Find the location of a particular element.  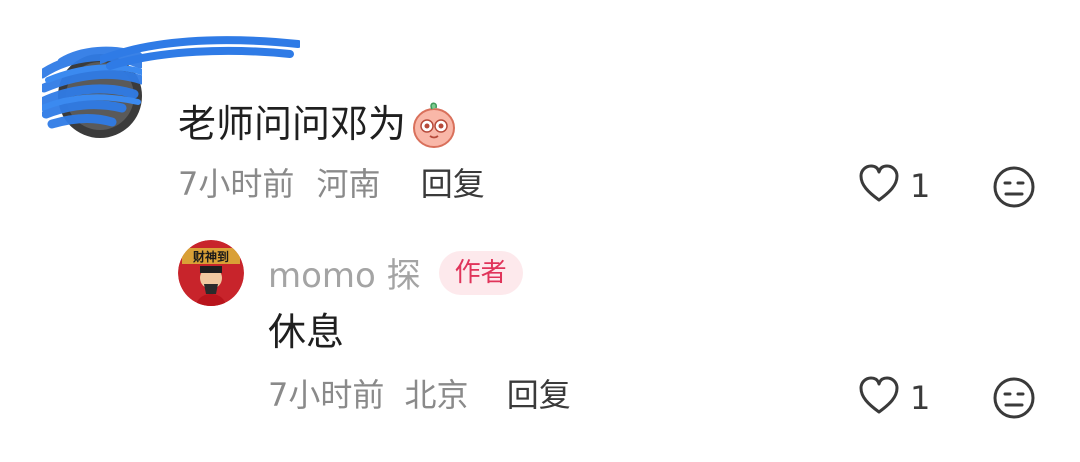

author-badge: 作者 is located at coordinates (480, 272).